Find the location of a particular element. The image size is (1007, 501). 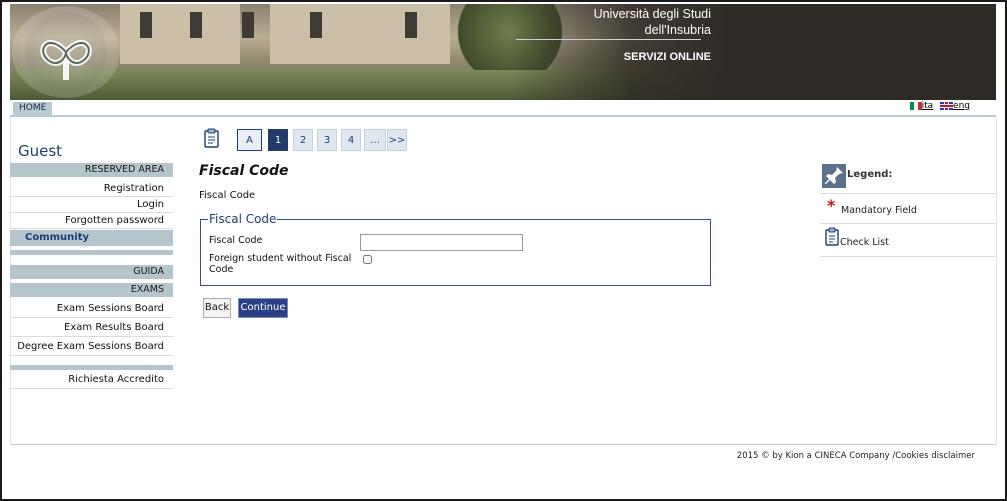

sidebar-item-exam-sessions-board: Exam Sessions Board is located at coordinates (91, 309).